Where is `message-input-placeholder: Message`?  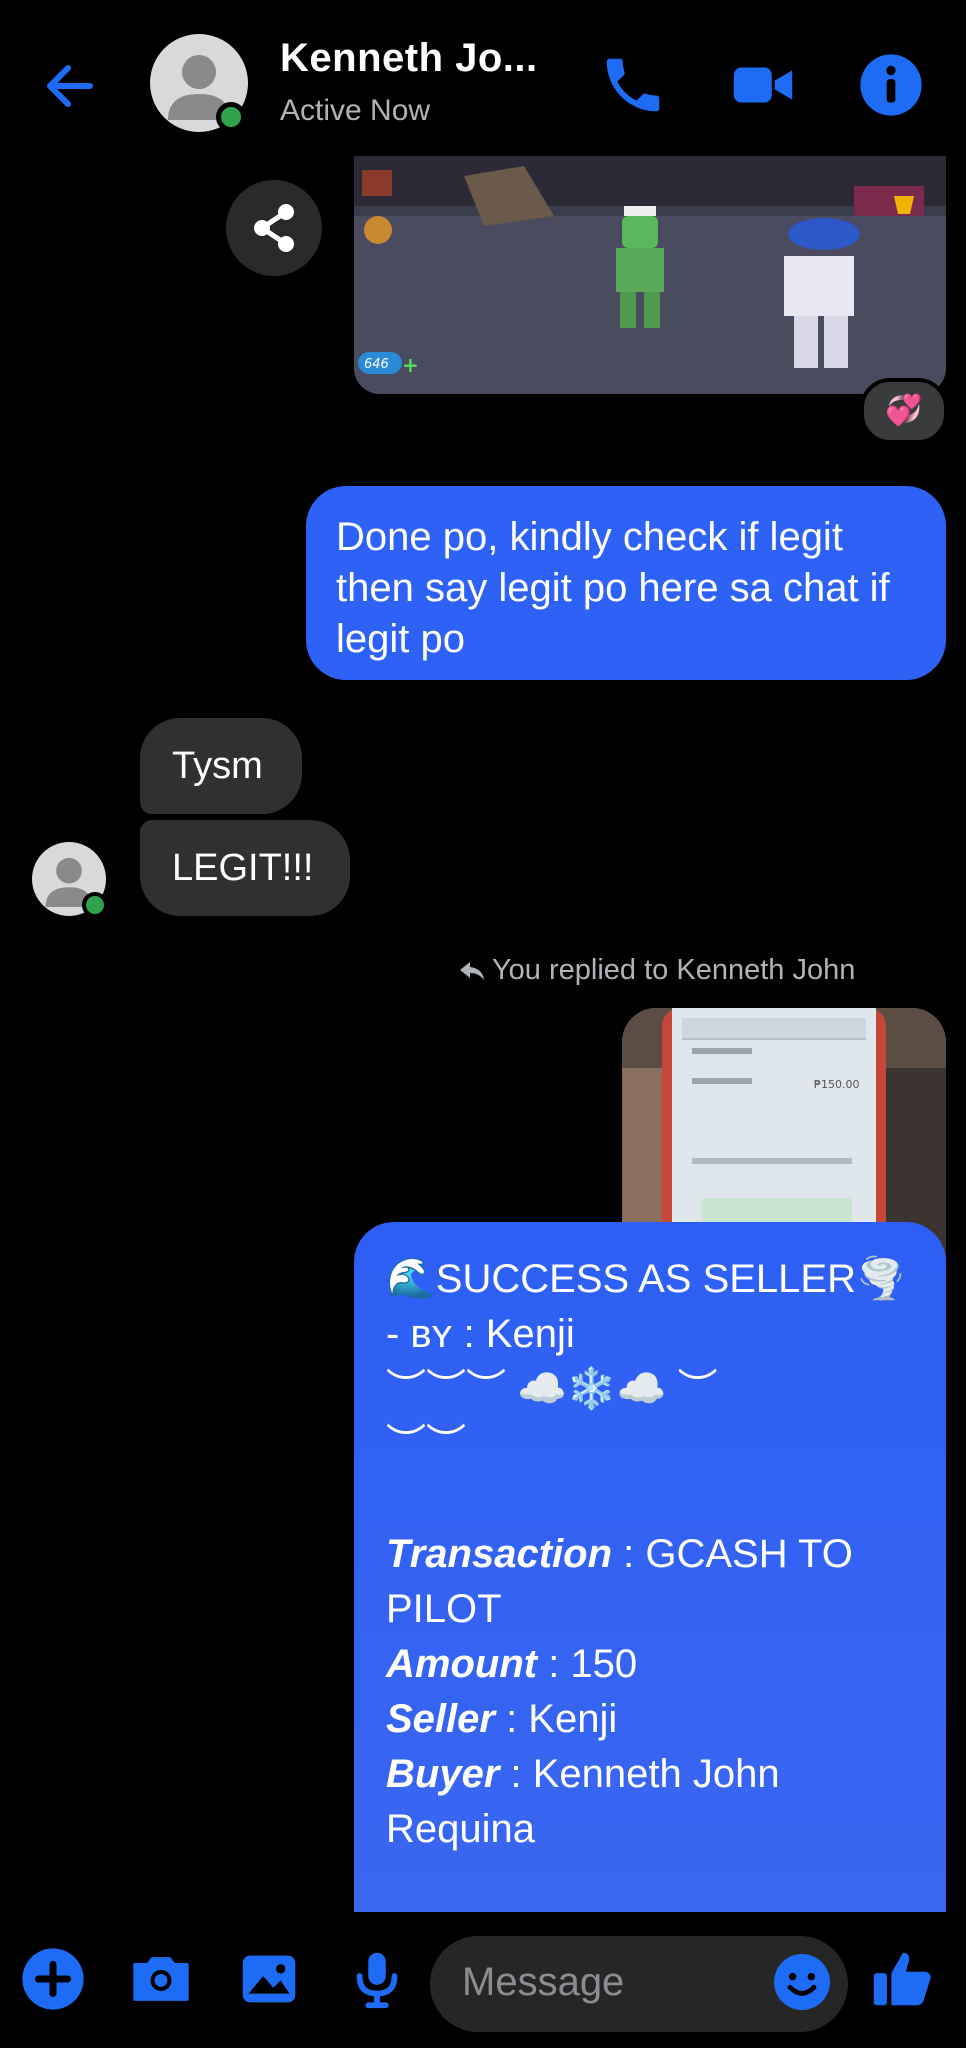
message-input-placeholder: Message is located at coordinates (543, 1982).